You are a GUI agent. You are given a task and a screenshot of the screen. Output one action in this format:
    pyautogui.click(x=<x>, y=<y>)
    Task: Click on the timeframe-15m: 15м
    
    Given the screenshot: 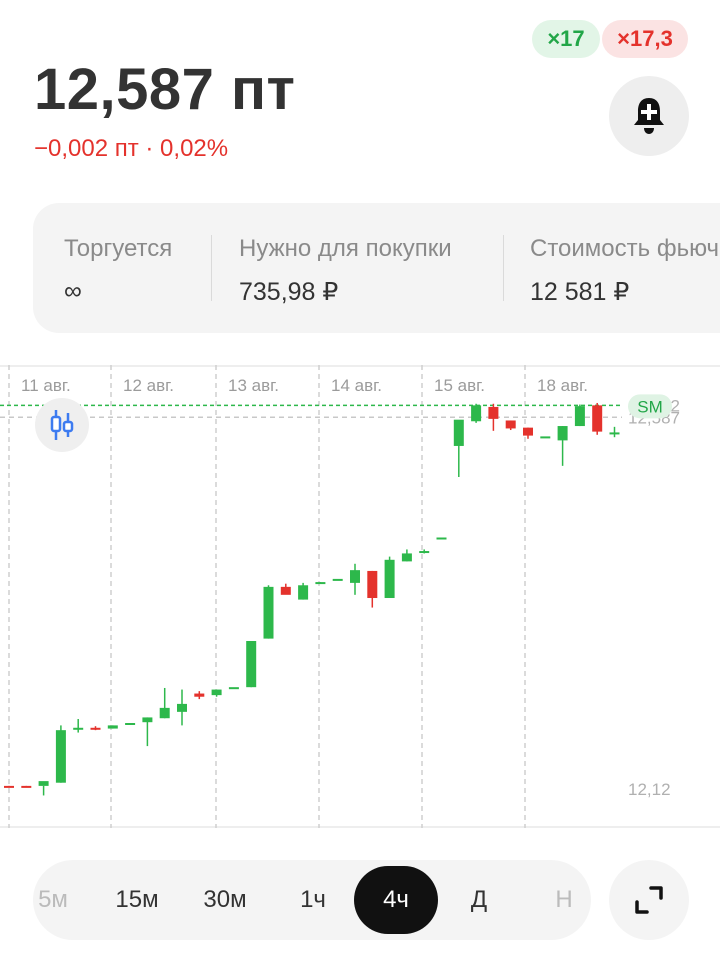 What is the action you would take?
    pyautogui.click(x=137, y=900)
    